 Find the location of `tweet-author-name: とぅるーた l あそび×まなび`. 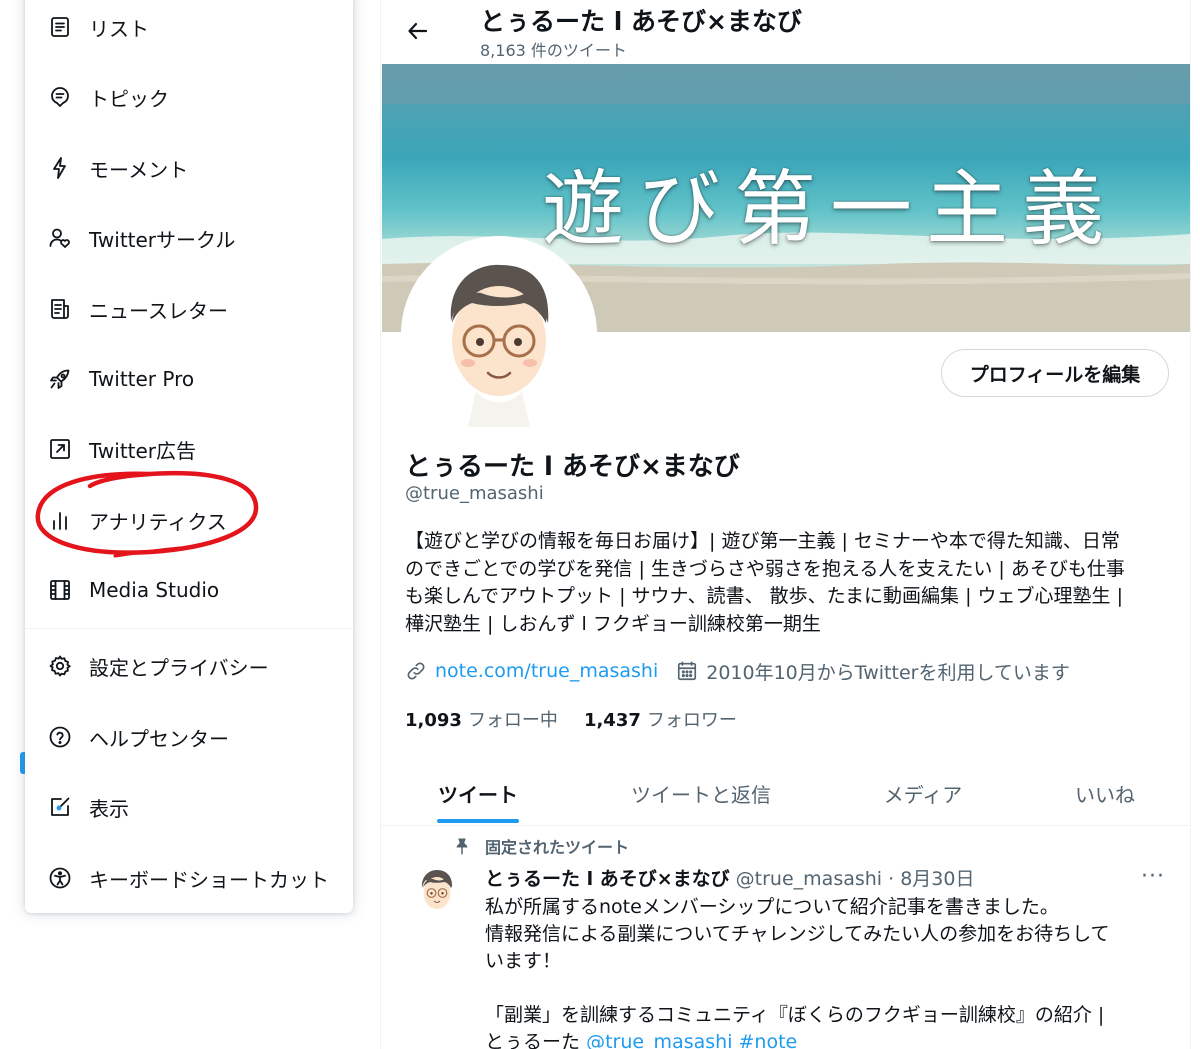

tweet-author-name: とぅるーた l あそび×まなび is located at coordinates (607, 877).